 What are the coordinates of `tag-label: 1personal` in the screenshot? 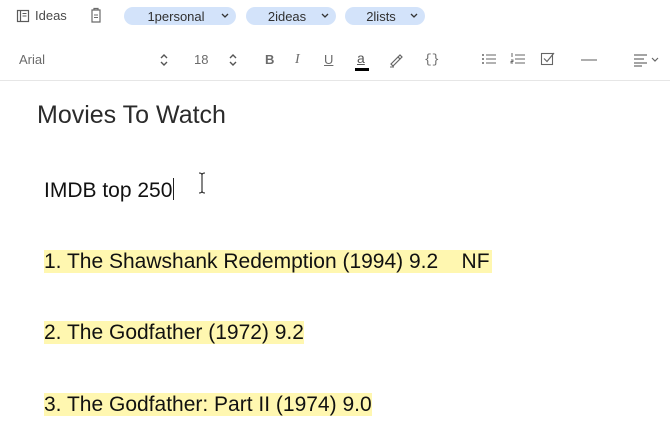 It's located at (176, 16).